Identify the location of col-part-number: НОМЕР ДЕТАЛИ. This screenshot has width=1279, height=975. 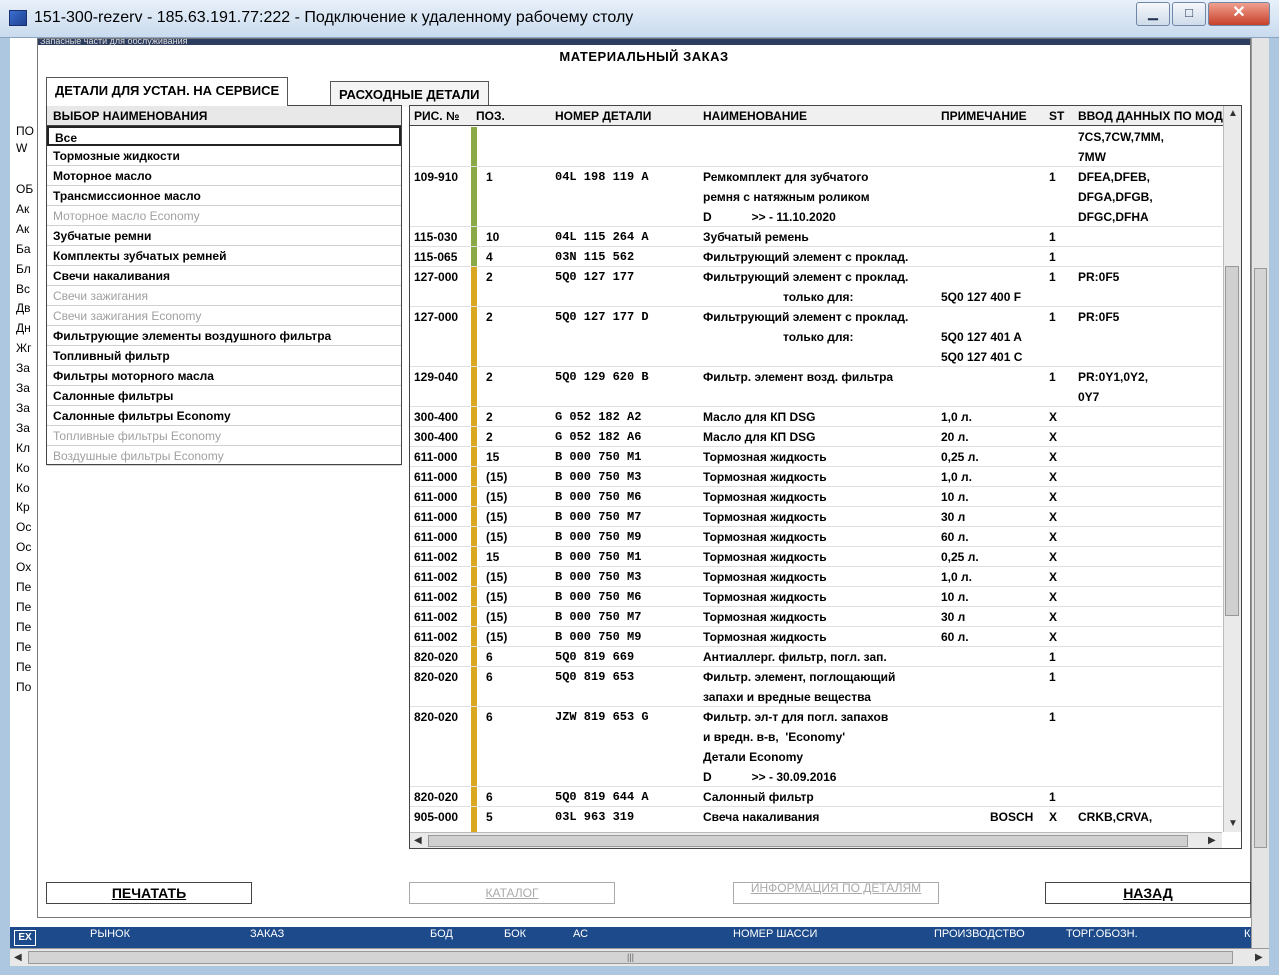
(603, 116).